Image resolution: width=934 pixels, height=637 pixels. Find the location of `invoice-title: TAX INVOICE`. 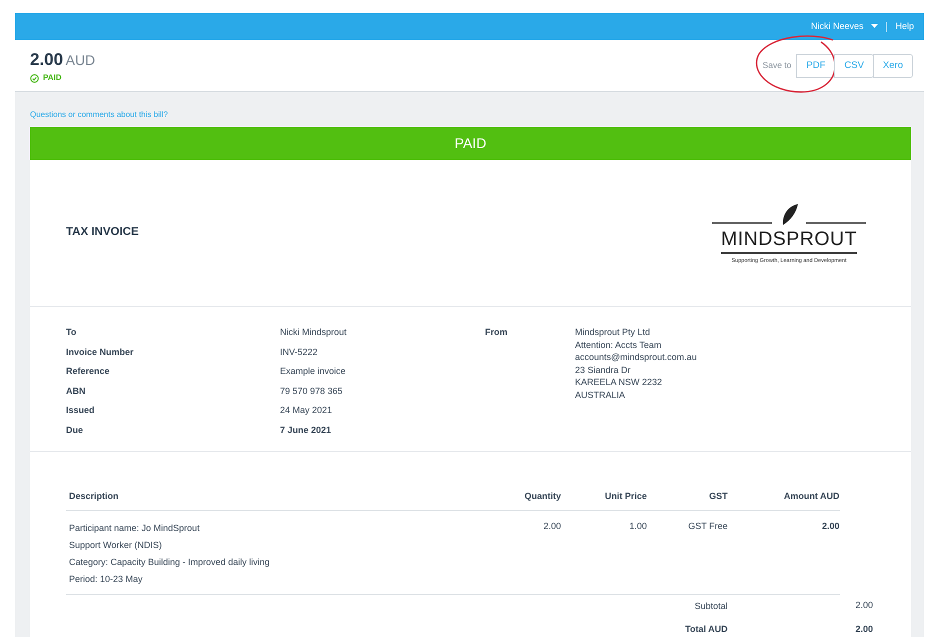

invoice-title: TAX INVOICE is located at coordinates (102, 232).